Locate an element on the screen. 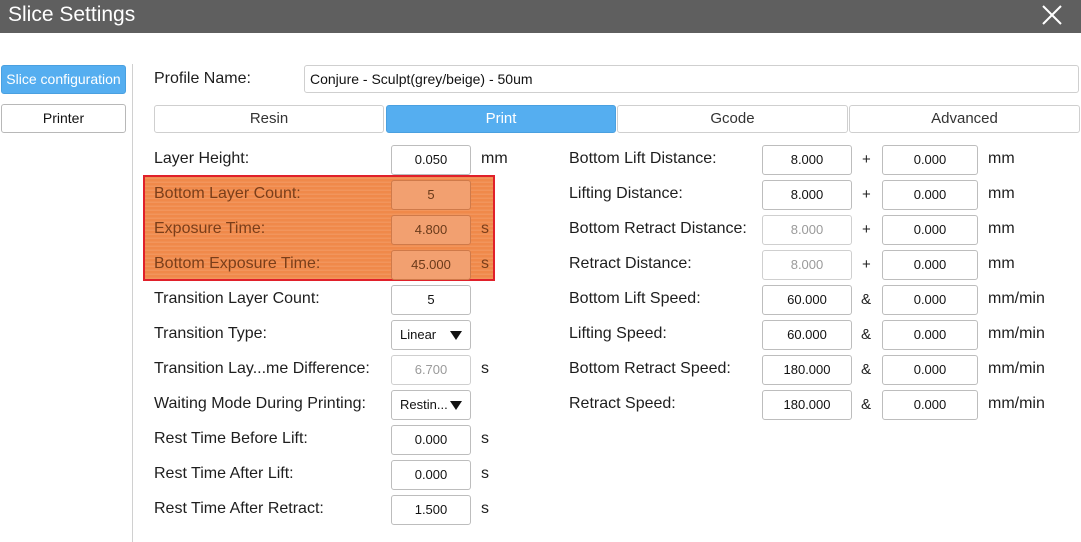  retract-speed-op: & is located at coordinates (866, 404).